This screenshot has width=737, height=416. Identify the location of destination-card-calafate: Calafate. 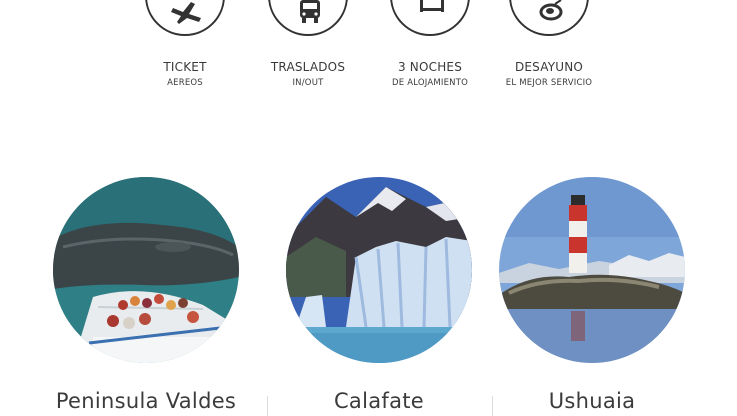
(379, 295).